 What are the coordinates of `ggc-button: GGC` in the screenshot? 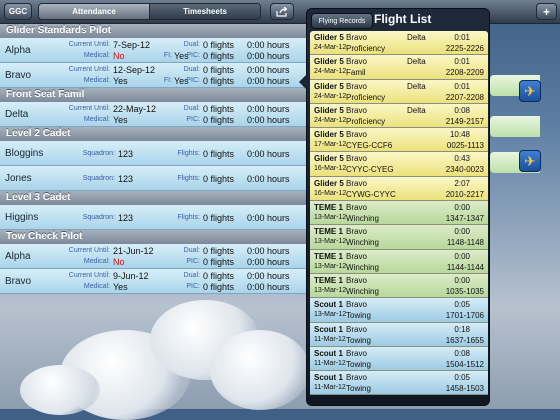 It's located at (18, 11).